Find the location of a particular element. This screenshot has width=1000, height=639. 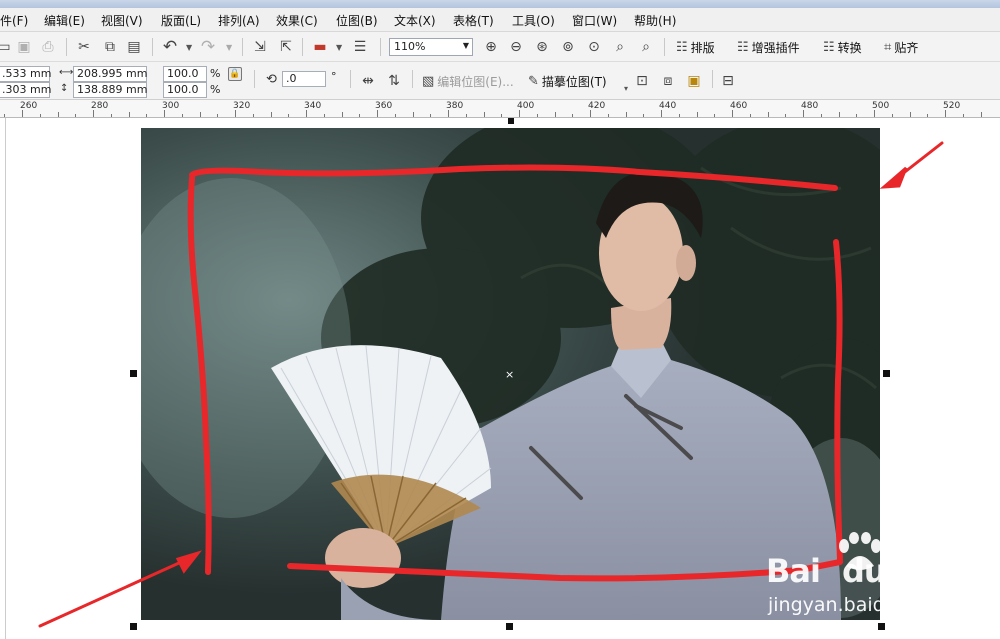

menu-text: 文本(X) is located at coordinates (415, 20).